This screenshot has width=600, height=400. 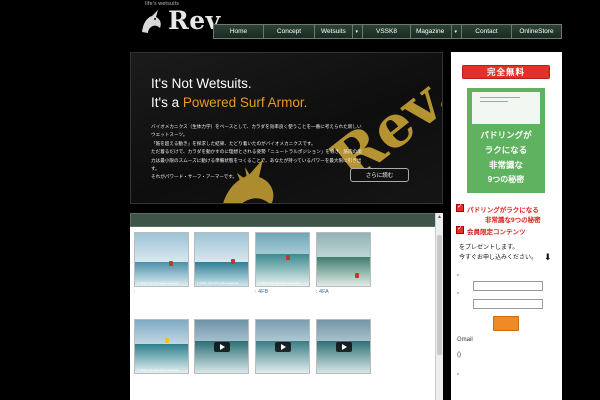 I want to click on hero-headline-2: It's a Powered Surf Armor., so click(x=229, y=102).